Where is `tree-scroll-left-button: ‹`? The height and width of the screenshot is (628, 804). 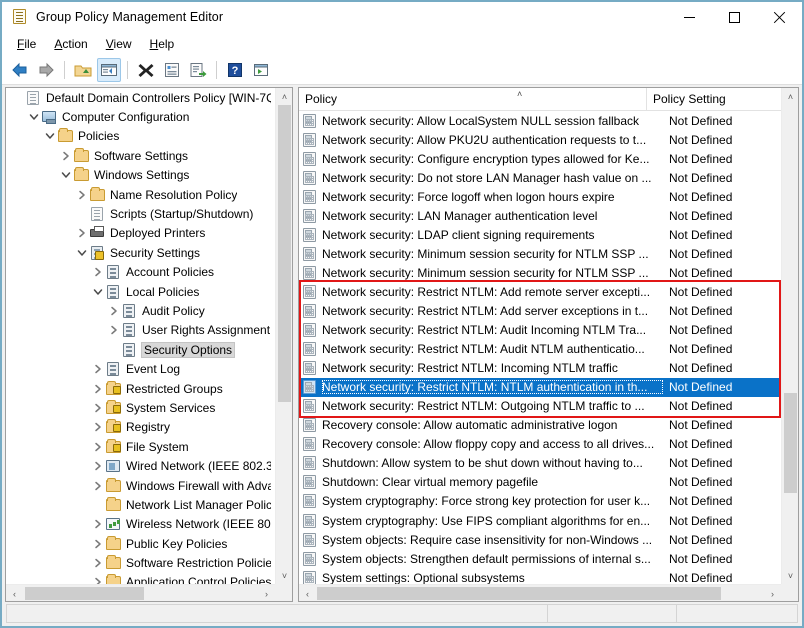 tree-scroll-left-button: ‹ is located at coordinates (14, 593).